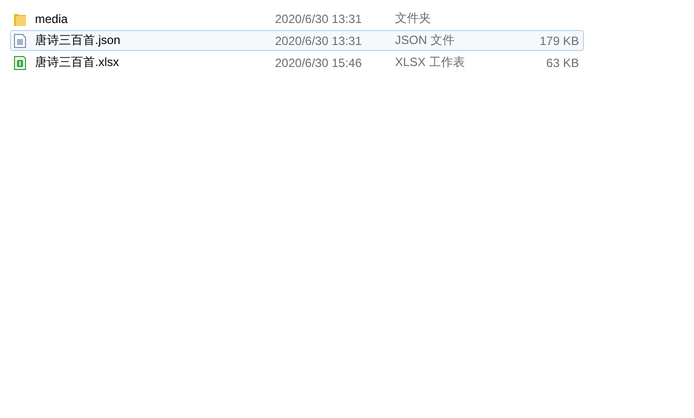 This screenshot has height=418, width=694. What do you see at coordinates (319, 63) in the screenshot?
I see `modified-date: 2020/6/30 15:46` at bounding box center [319, 63].